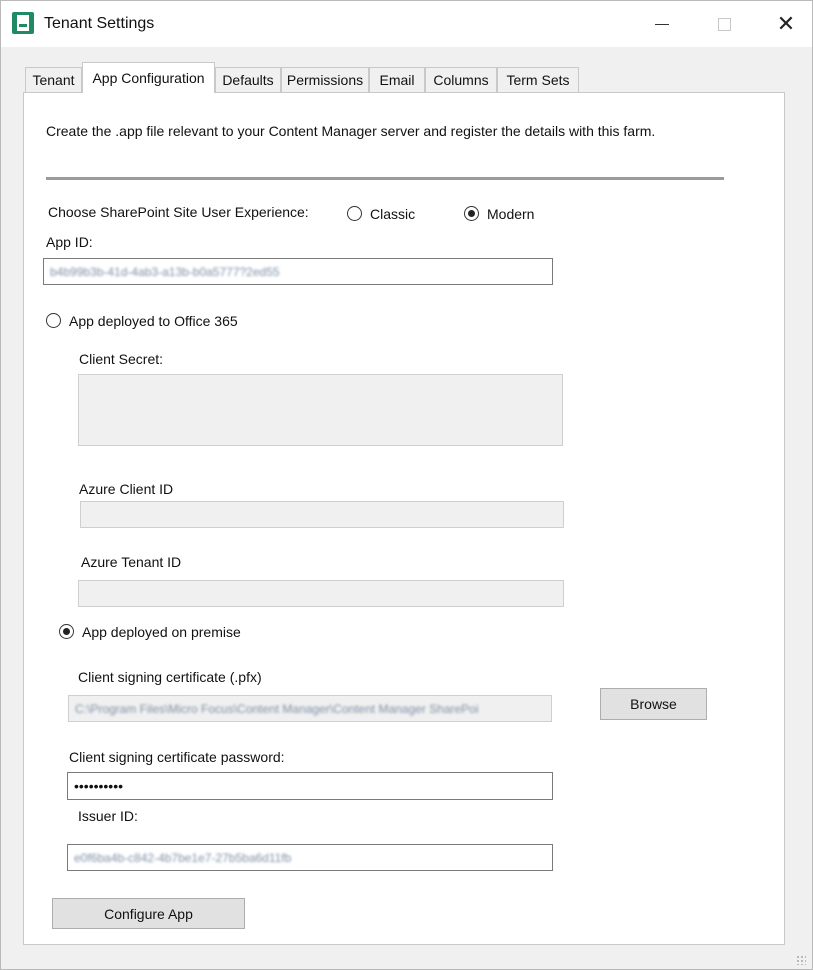  I want to click on azure-tenant-id-label: Azure Tenant ID, so click(131, 562).